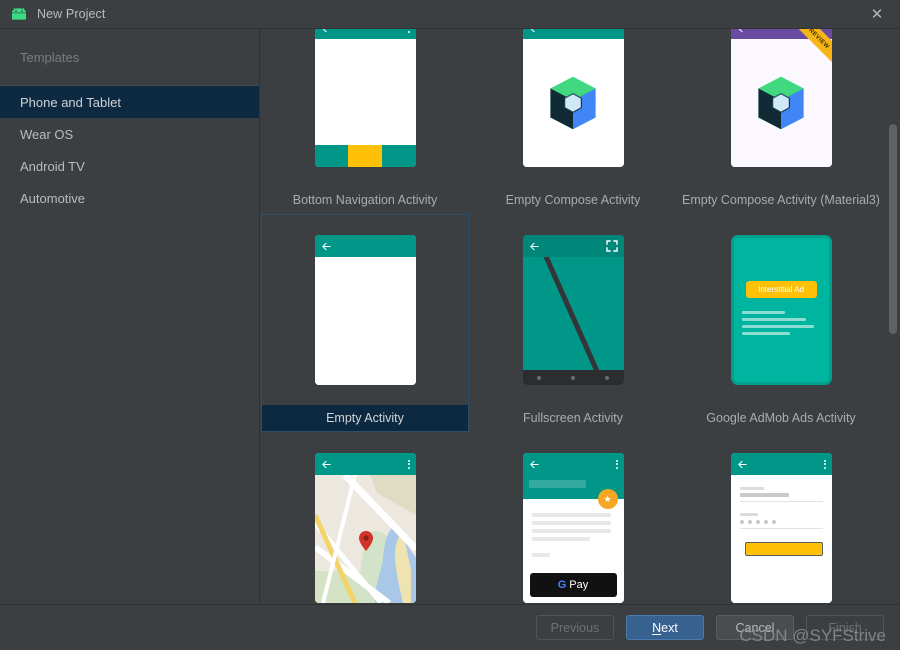 The height and width of the screenshot is (650, 900). Describe the element at coordinates (781, 200) in the screenshot. I see `template-label: Empty Compose Activity (Material3)` at that location.